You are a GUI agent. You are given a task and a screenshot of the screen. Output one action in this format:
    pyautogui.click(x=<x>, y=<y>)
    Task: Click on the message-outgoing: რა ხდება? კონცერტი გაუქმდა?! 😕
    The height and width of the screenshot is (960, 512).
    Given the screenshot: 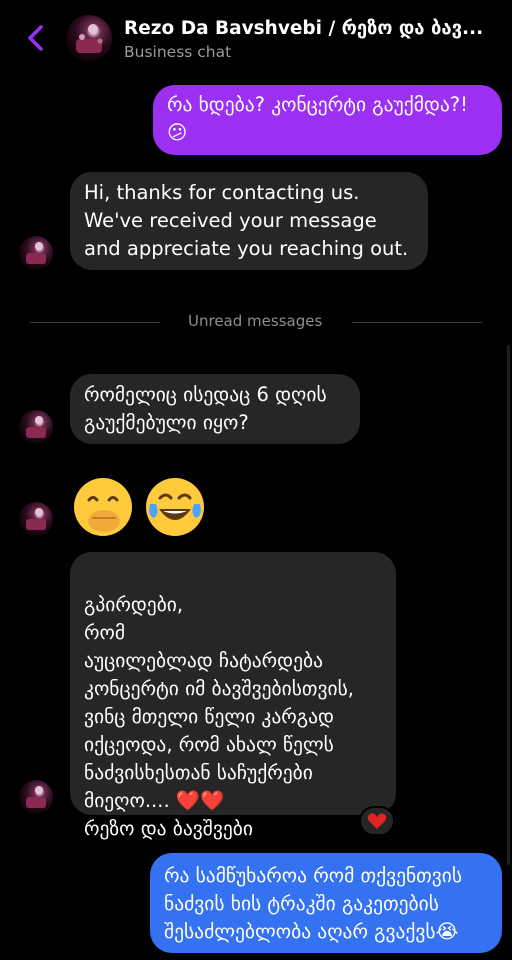 What is the action you would take?
    pyautogui.click(x=327, y=120)
    